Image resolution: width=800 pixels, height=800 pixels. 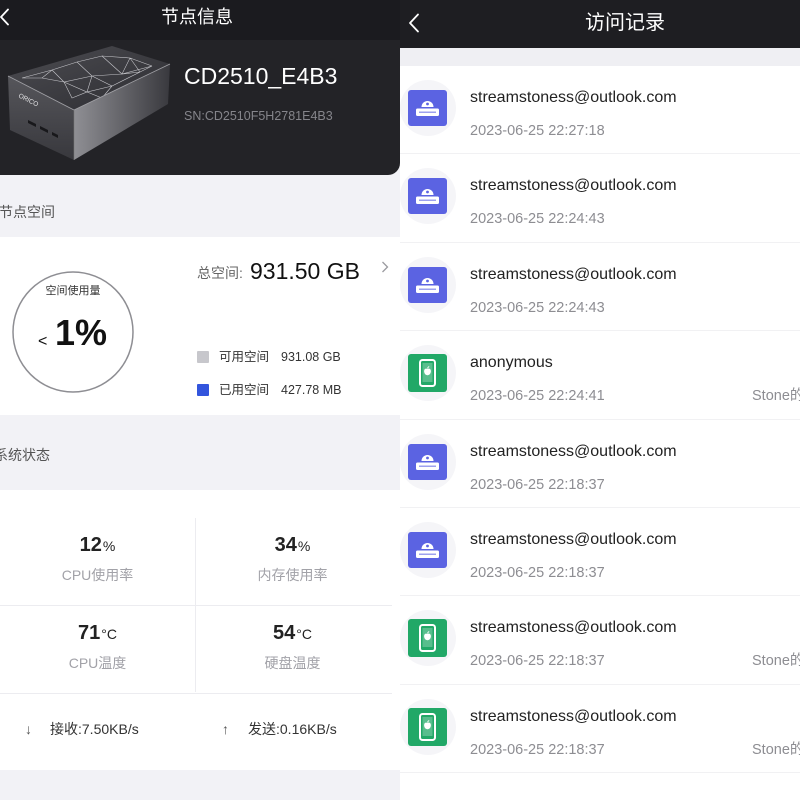 I want to click on download-arrow-icon: ↓, so click(x=28, y=729).